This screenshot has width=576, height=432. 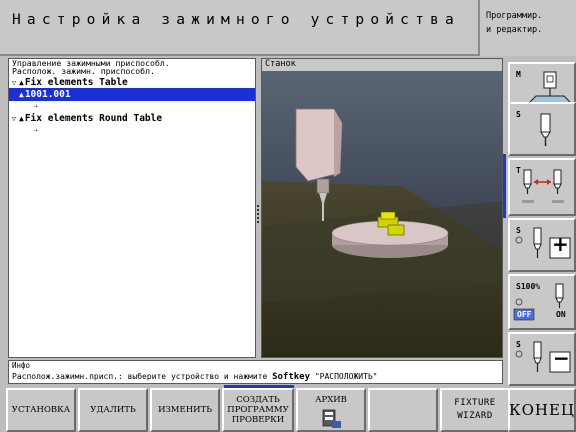 I want to click on softkey-spindle-override: S100% OFF ON, so click(x=542, y=302).